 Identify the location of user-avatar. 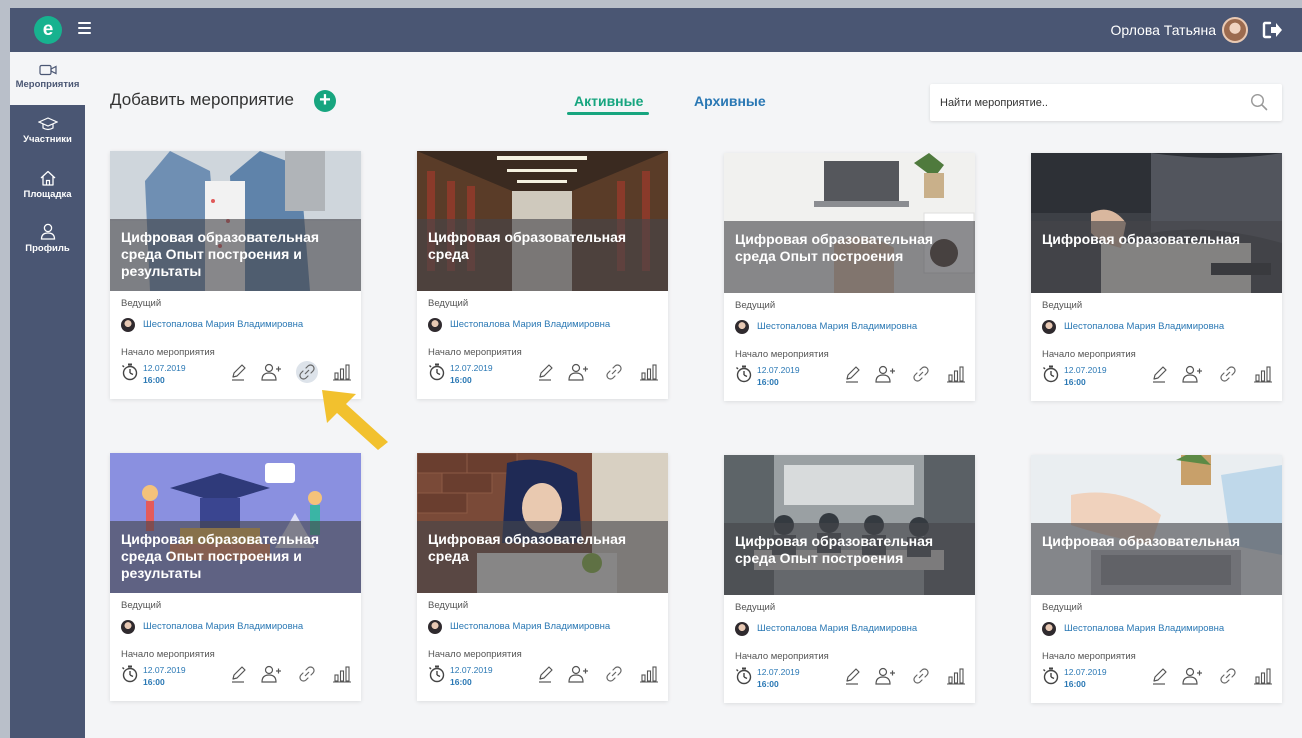
(1235, 30).